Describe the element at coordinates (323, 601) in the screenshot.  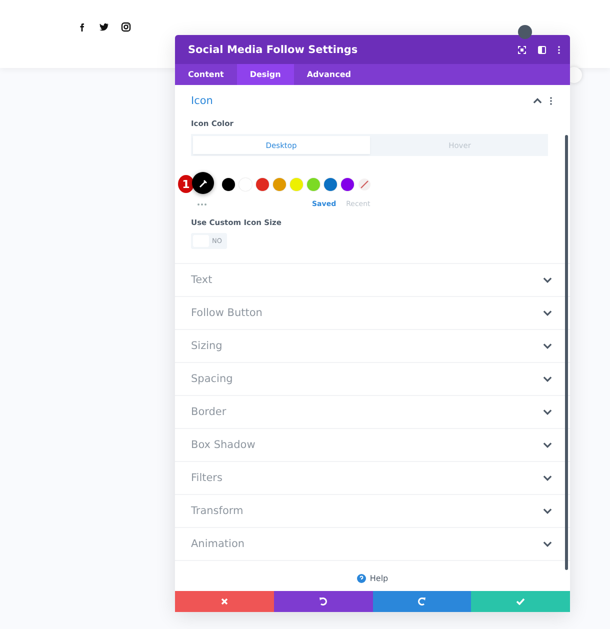
I see `undo-icon` at that location.